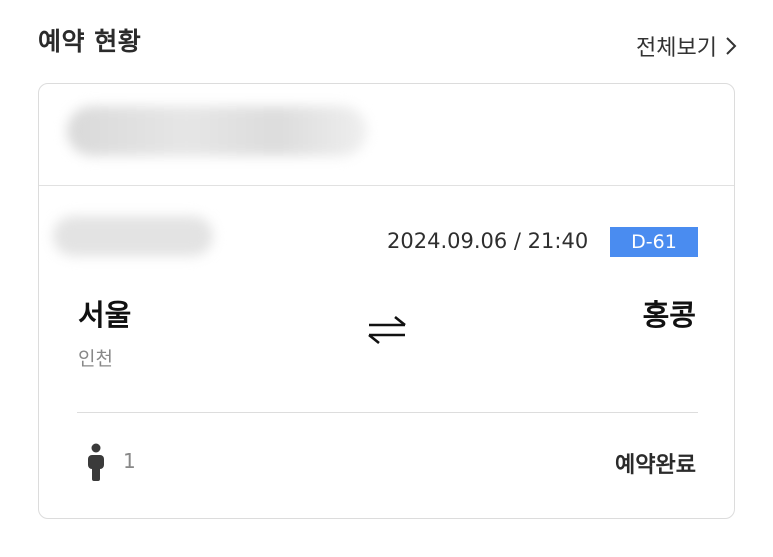  I want to click on arrival-city: 홍콩, so click(669, 315).